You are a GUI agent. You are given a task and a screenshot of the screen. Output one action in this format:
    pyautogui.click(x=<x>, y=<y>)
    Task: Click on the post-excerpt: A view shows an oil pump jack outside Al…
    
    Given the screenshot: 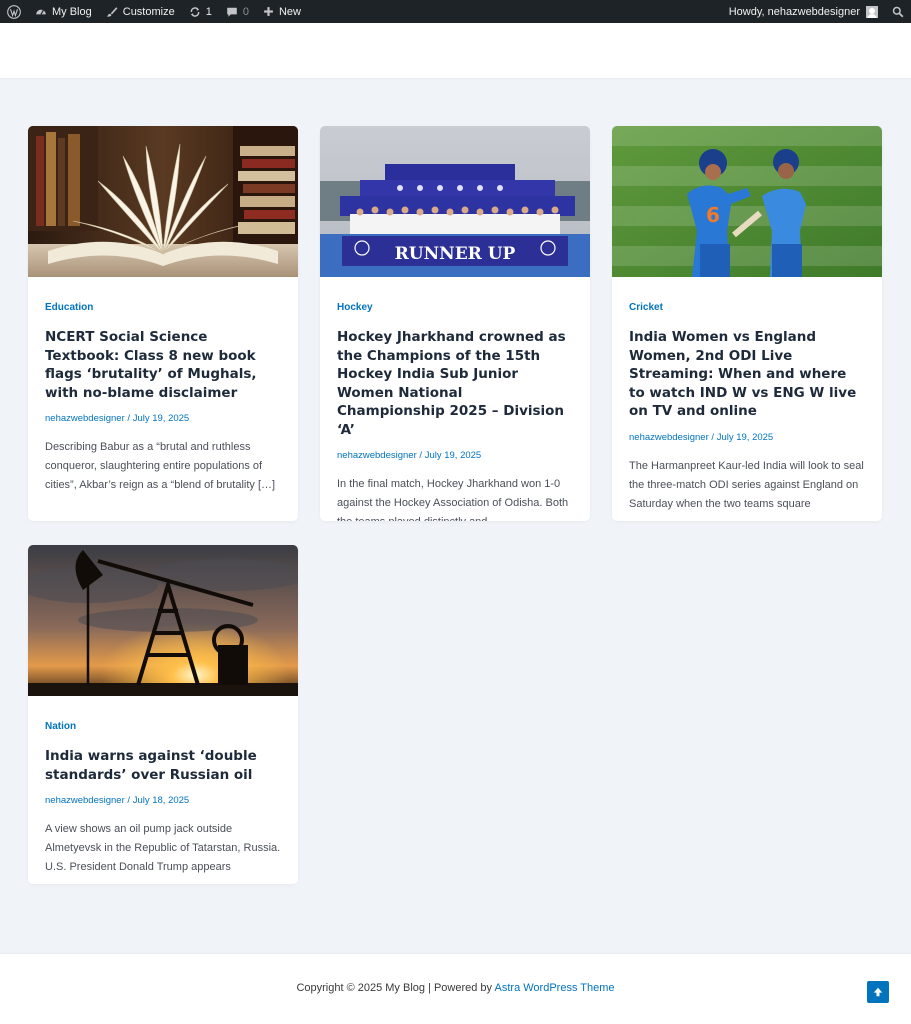 What is the action you would take?
    pyautogui.click(x=163, y=848)
    